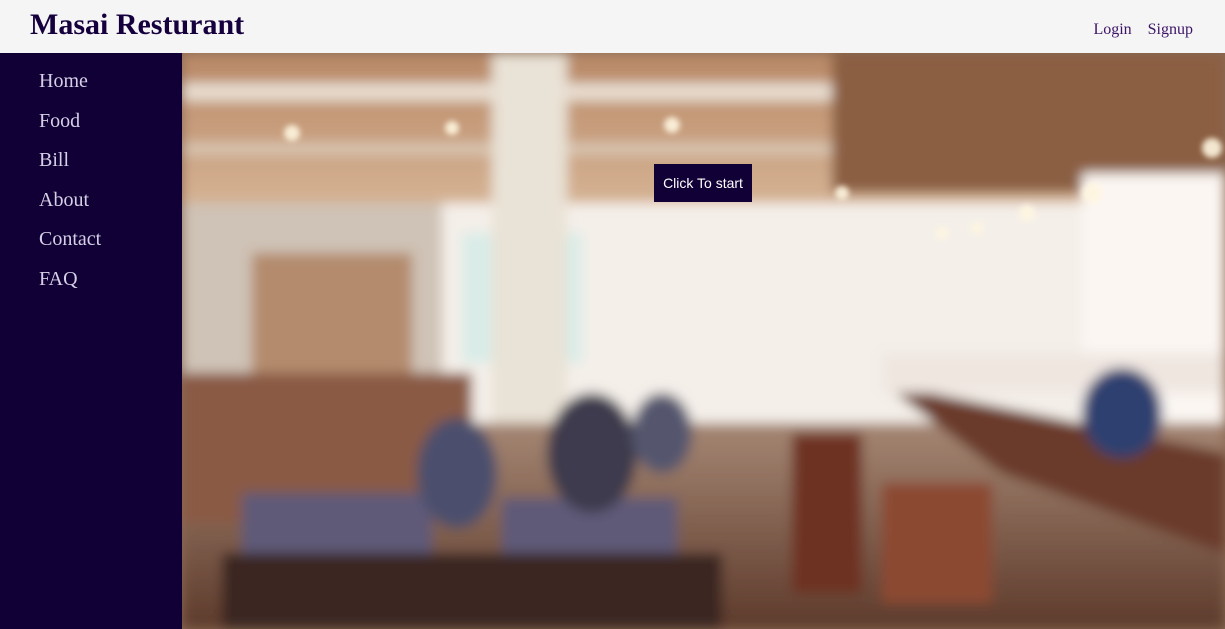 Image resolution: width=1225 pixels, height=629 pixels. What do you see at coordinates (63, 81) in the screenshot?
I see `sidebar-item-home: Home` at bounding box center [63, 81].